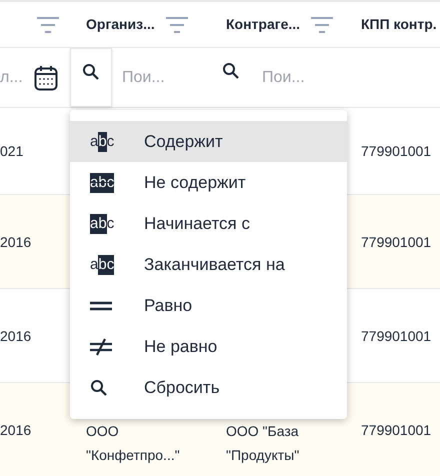  What do you see at coordinates (208, 346) in the screenshot?
I see `menu-item: Не равно` at bounding box center [208, 346].